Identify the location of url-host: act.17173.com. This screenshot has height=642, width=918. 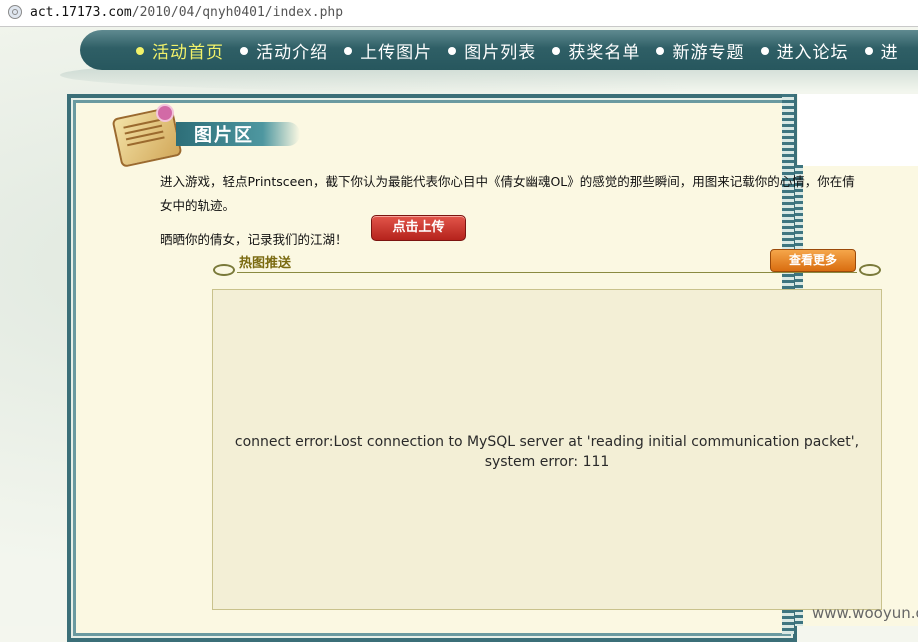
(81, 12).